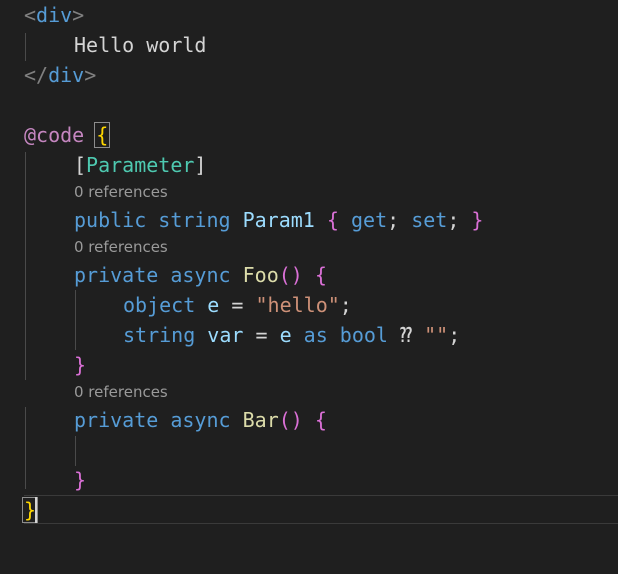 The height and width of the screenshot is (574, 618). Describe the element at coordinates (429, 220) in the screenshot. I see `accessor: set` at that location.